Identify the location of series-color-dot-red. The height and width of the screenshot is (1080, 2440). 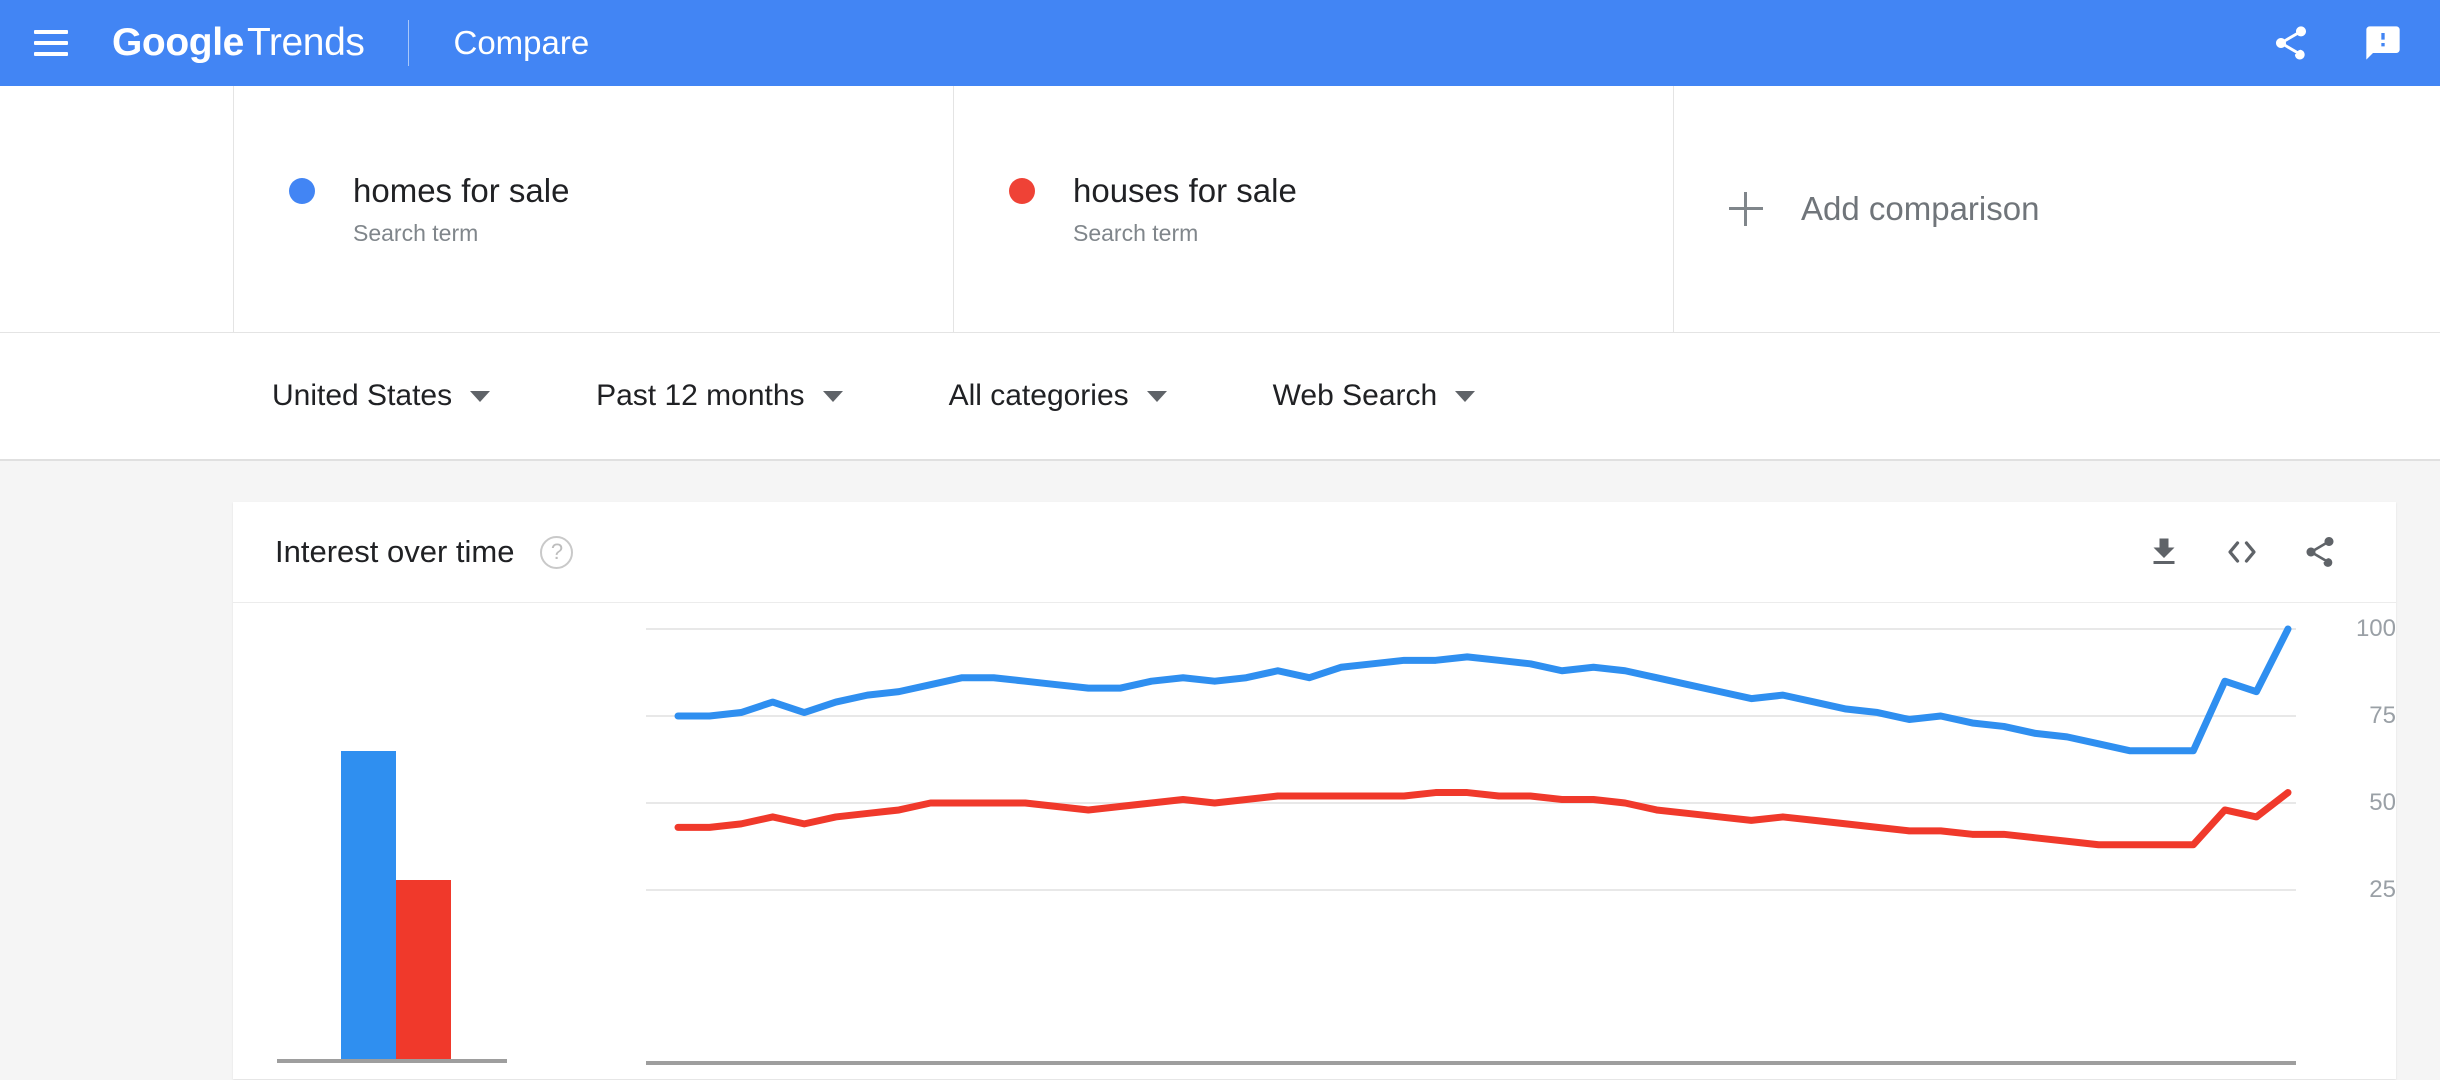
(1022, 190).